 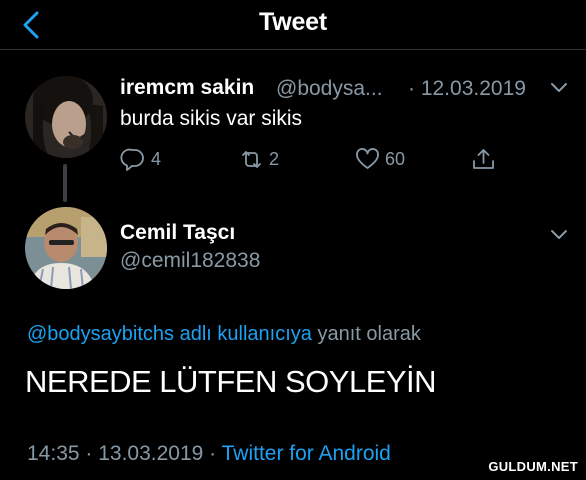 I want to click on heart-icon, so click(x=367, y=158).